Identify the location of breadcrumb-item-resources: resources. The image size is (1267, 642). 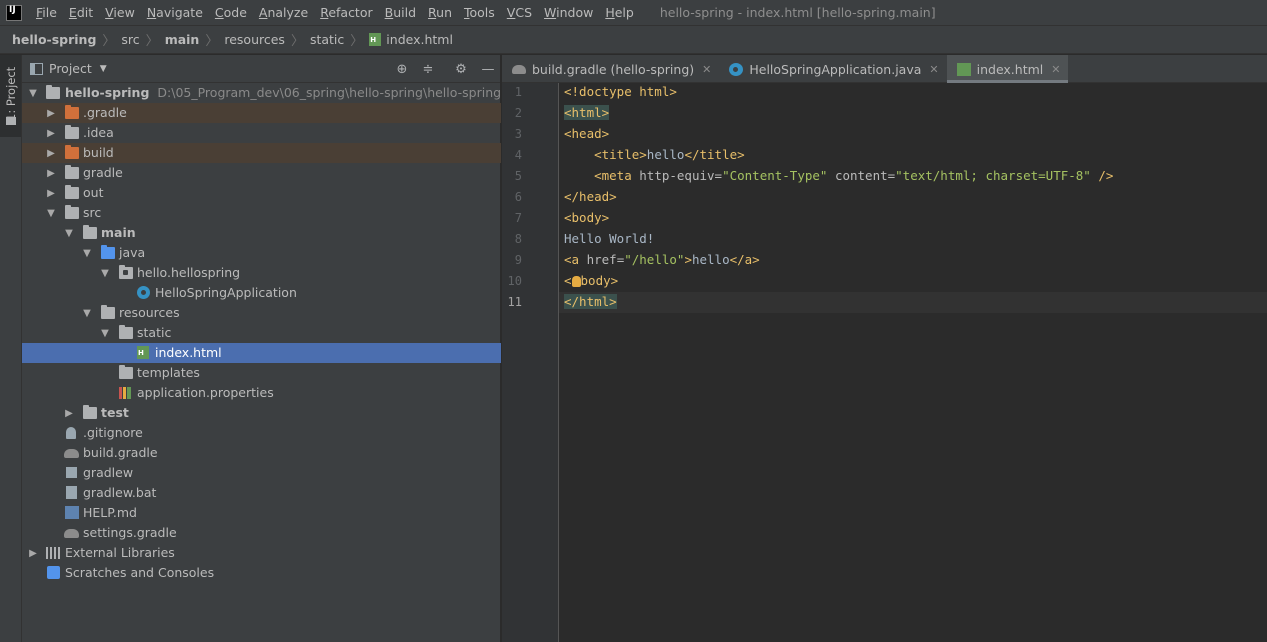
(254, 39).